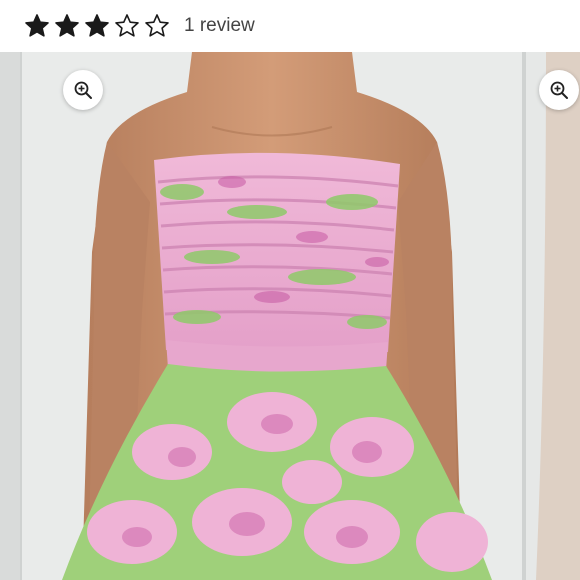  I want to click on star-rating, so click(99, 26).